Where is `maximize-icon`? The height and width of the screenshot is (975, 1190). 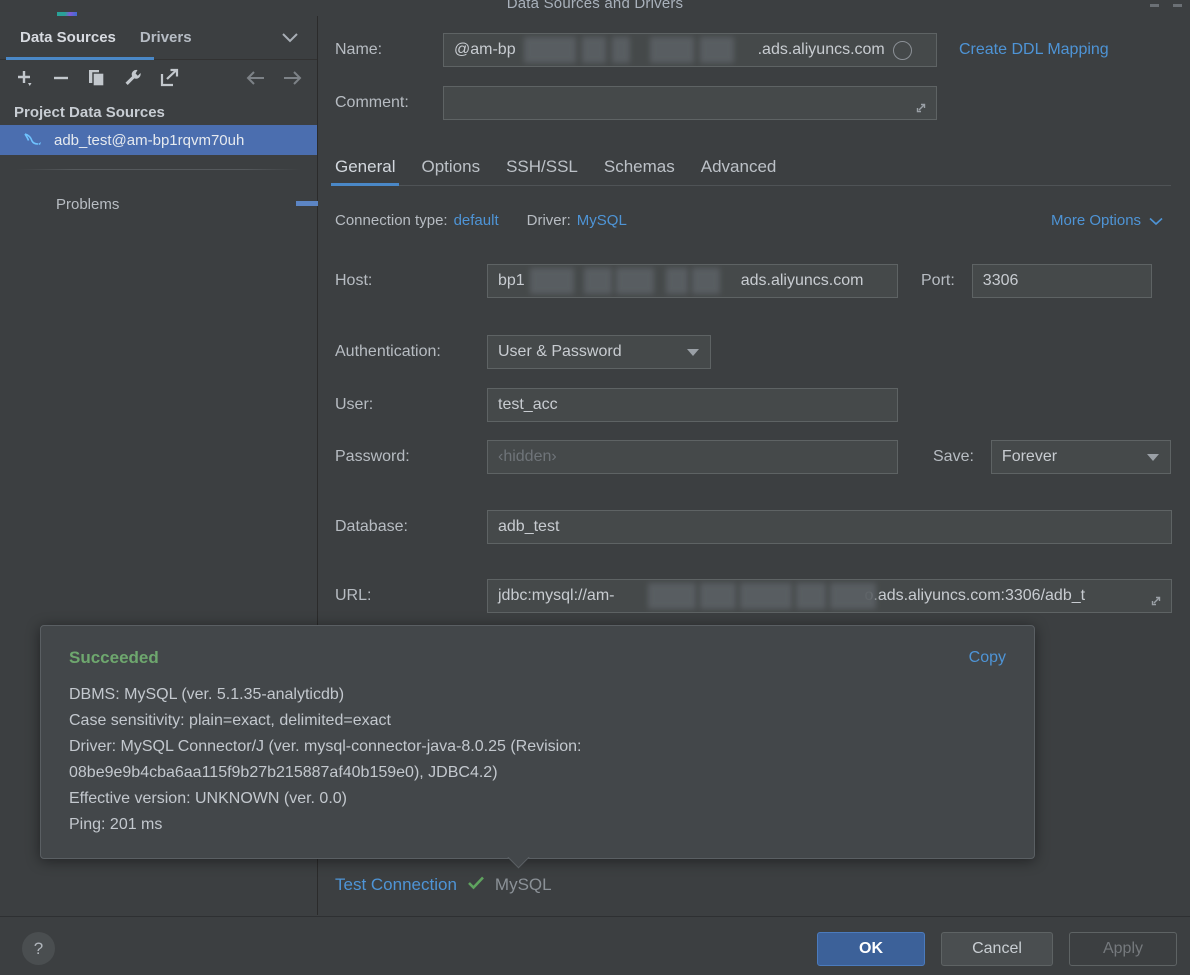 maximize-icon is located at coordinates (1177, 5).